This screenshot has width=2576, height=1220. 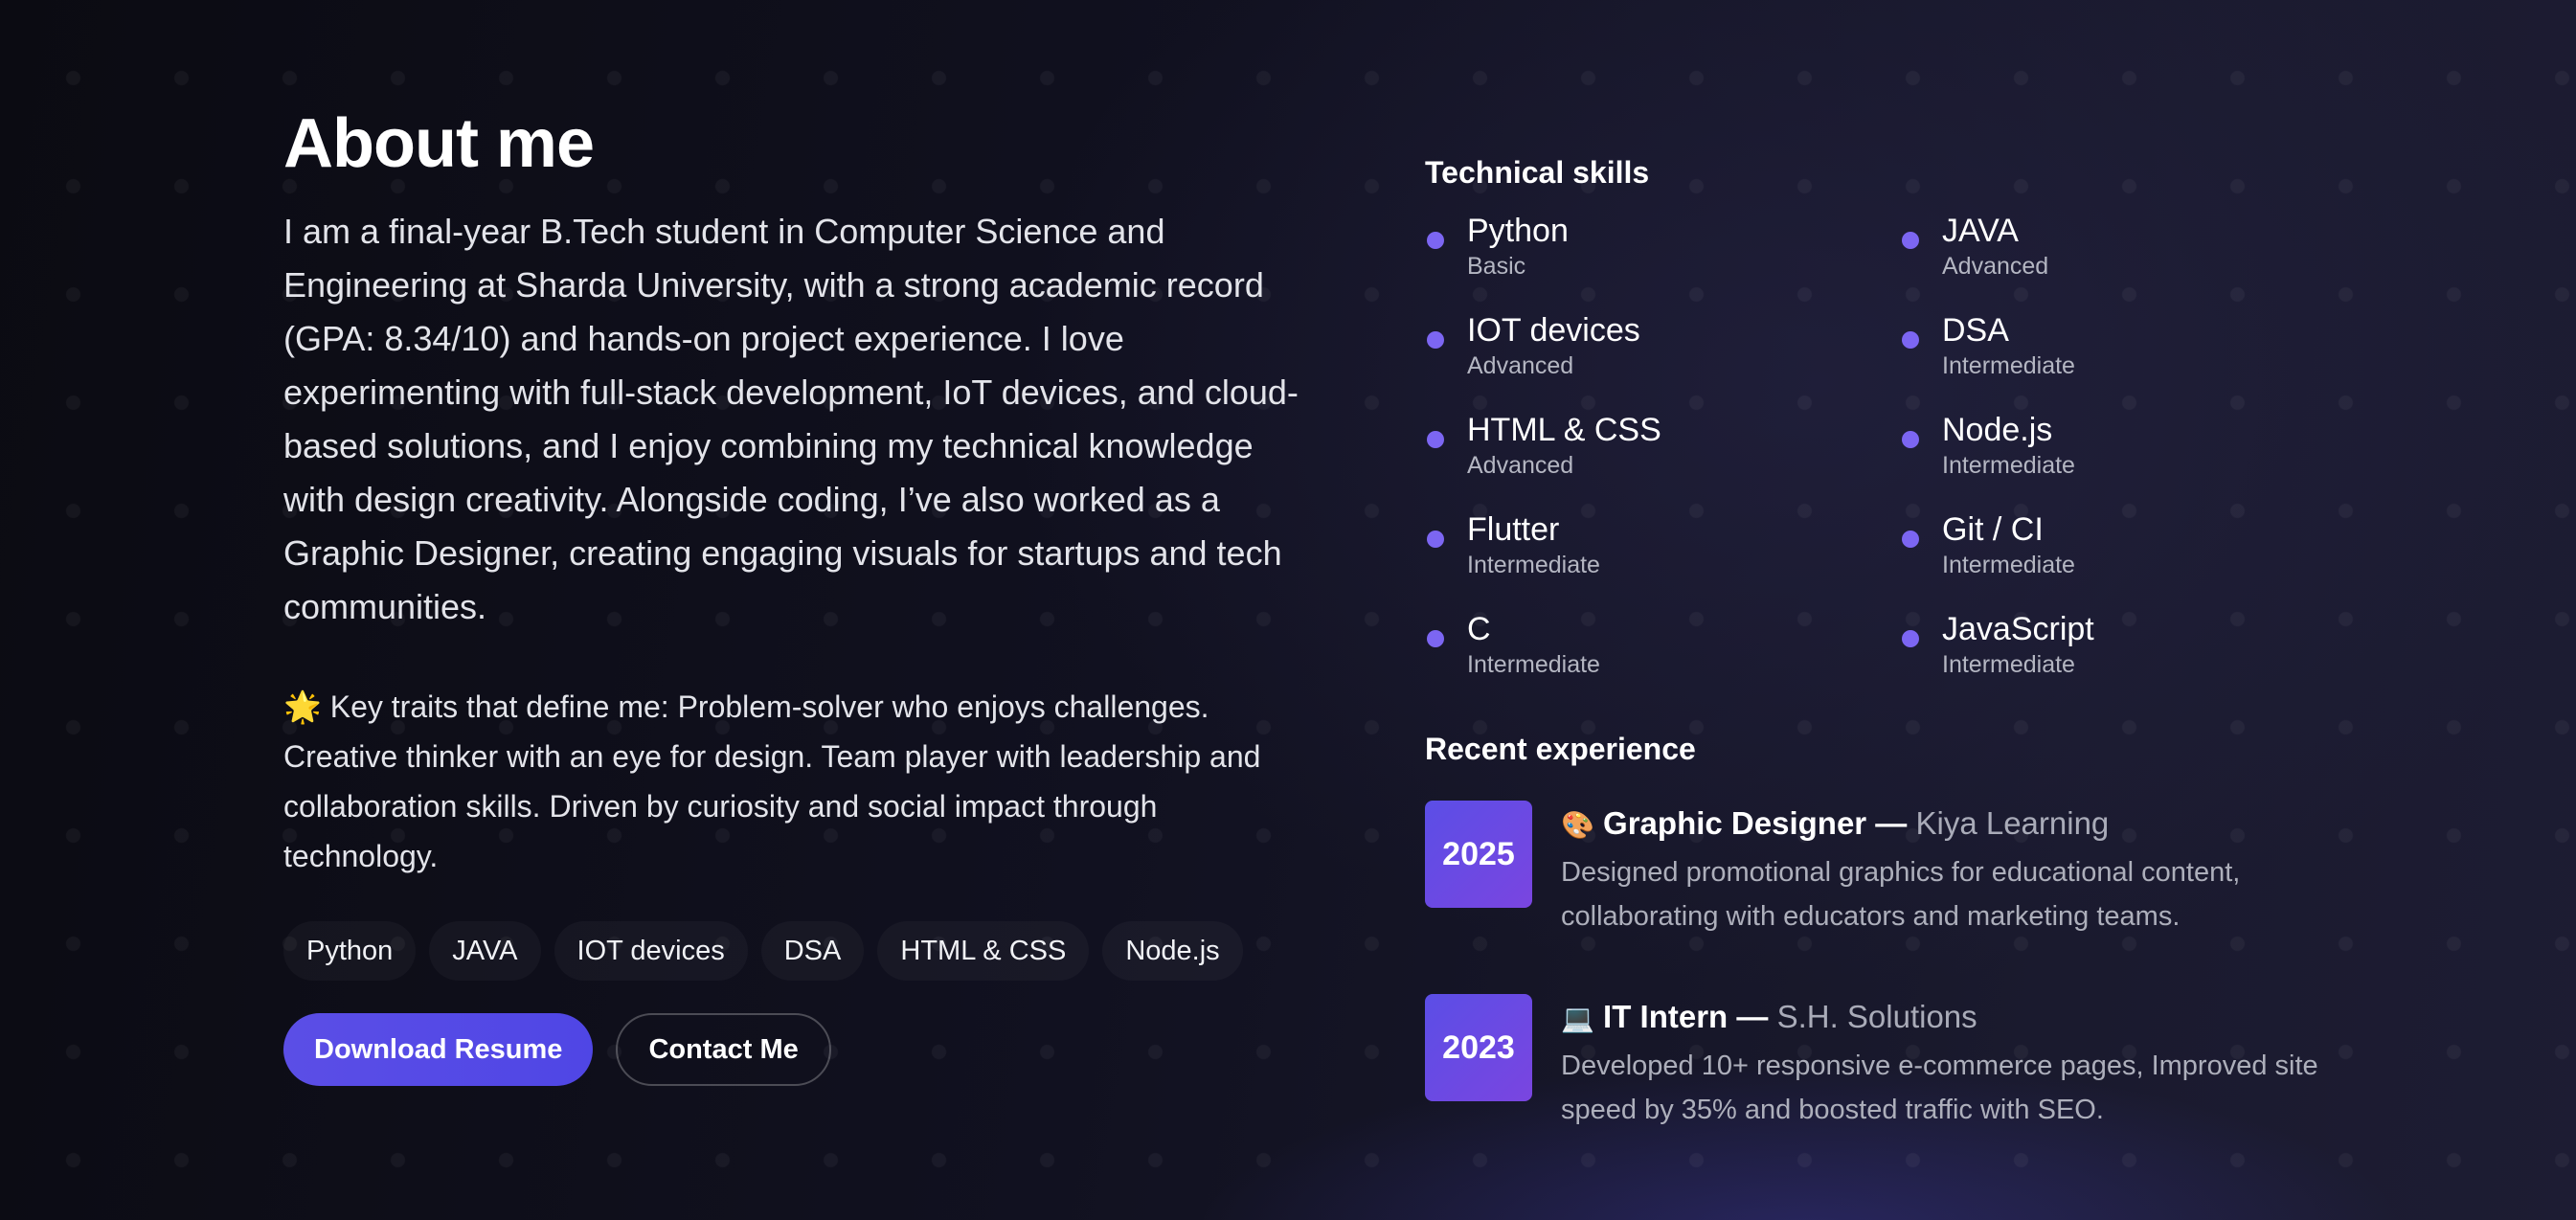 I want to click on skill-item-nodejs: Node.js Intermediate, so click(x=2137, y=459).